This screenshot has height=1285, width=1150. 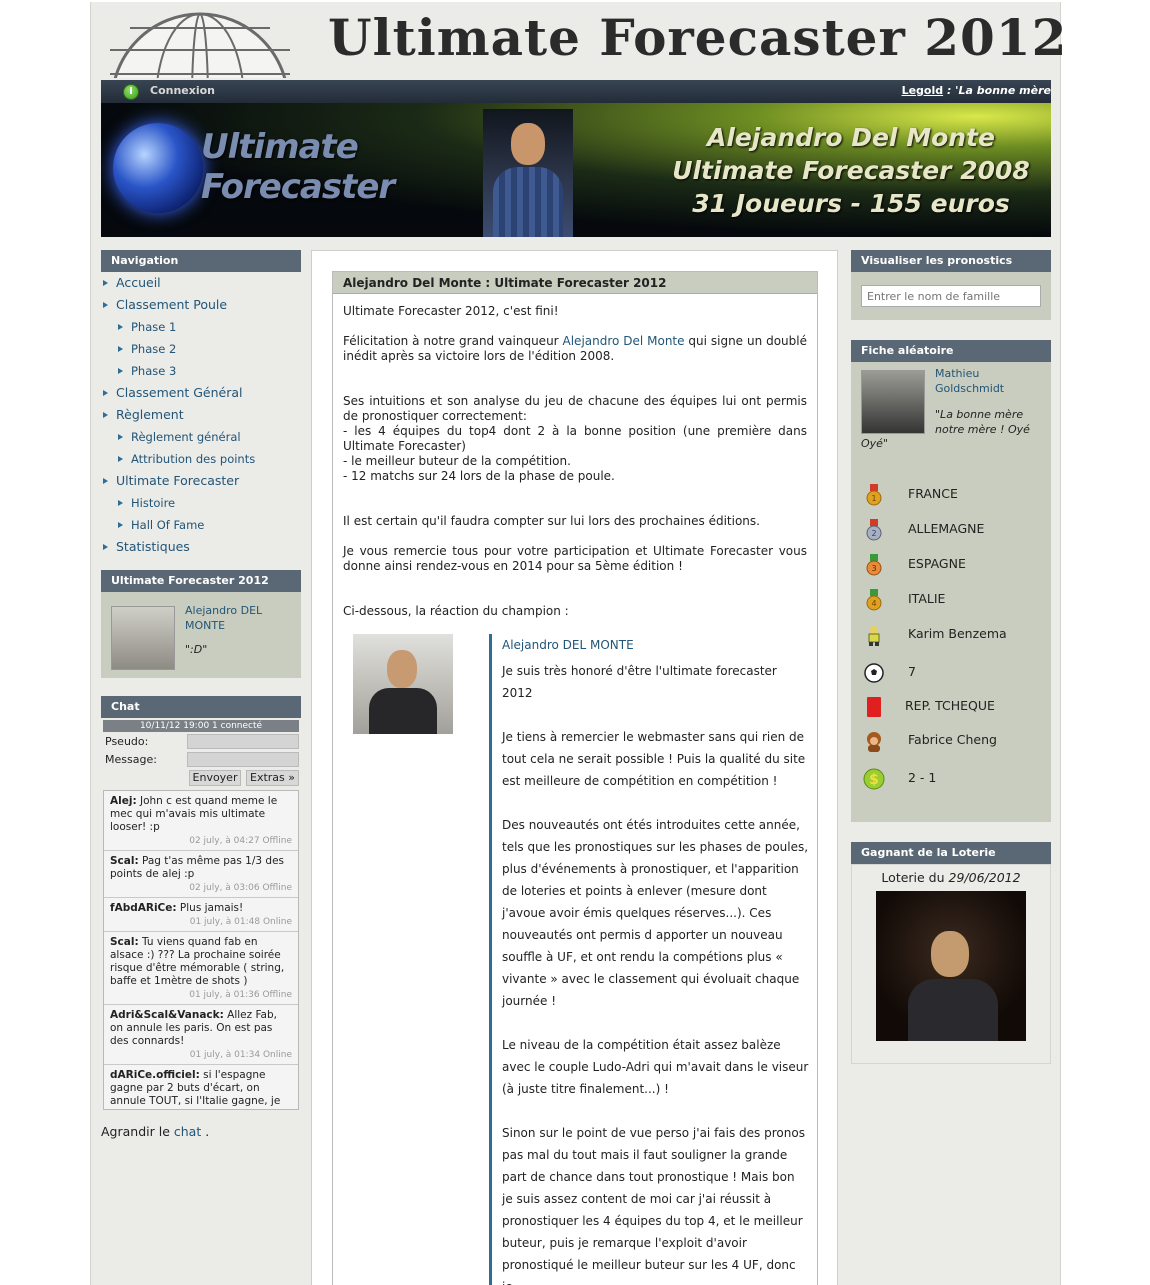 What do you see at coordinates (874, 636) in the screenshot?
I see `top-scorer-icon` at bounding box center [874, 636].